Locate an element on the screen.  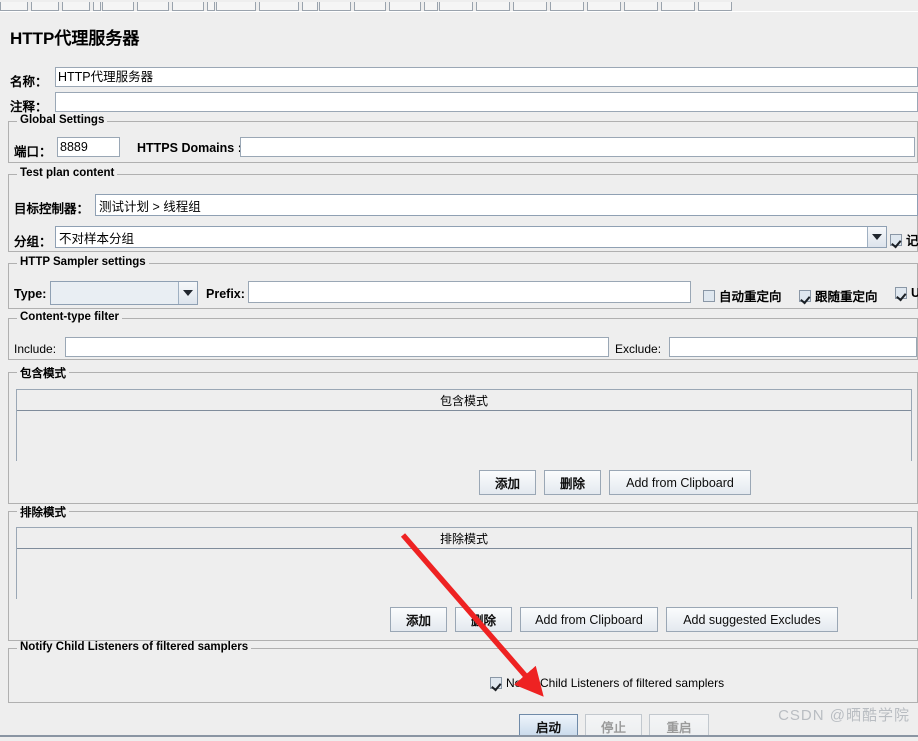
grouping-label: 分组： is located at coordinates (33, 242).